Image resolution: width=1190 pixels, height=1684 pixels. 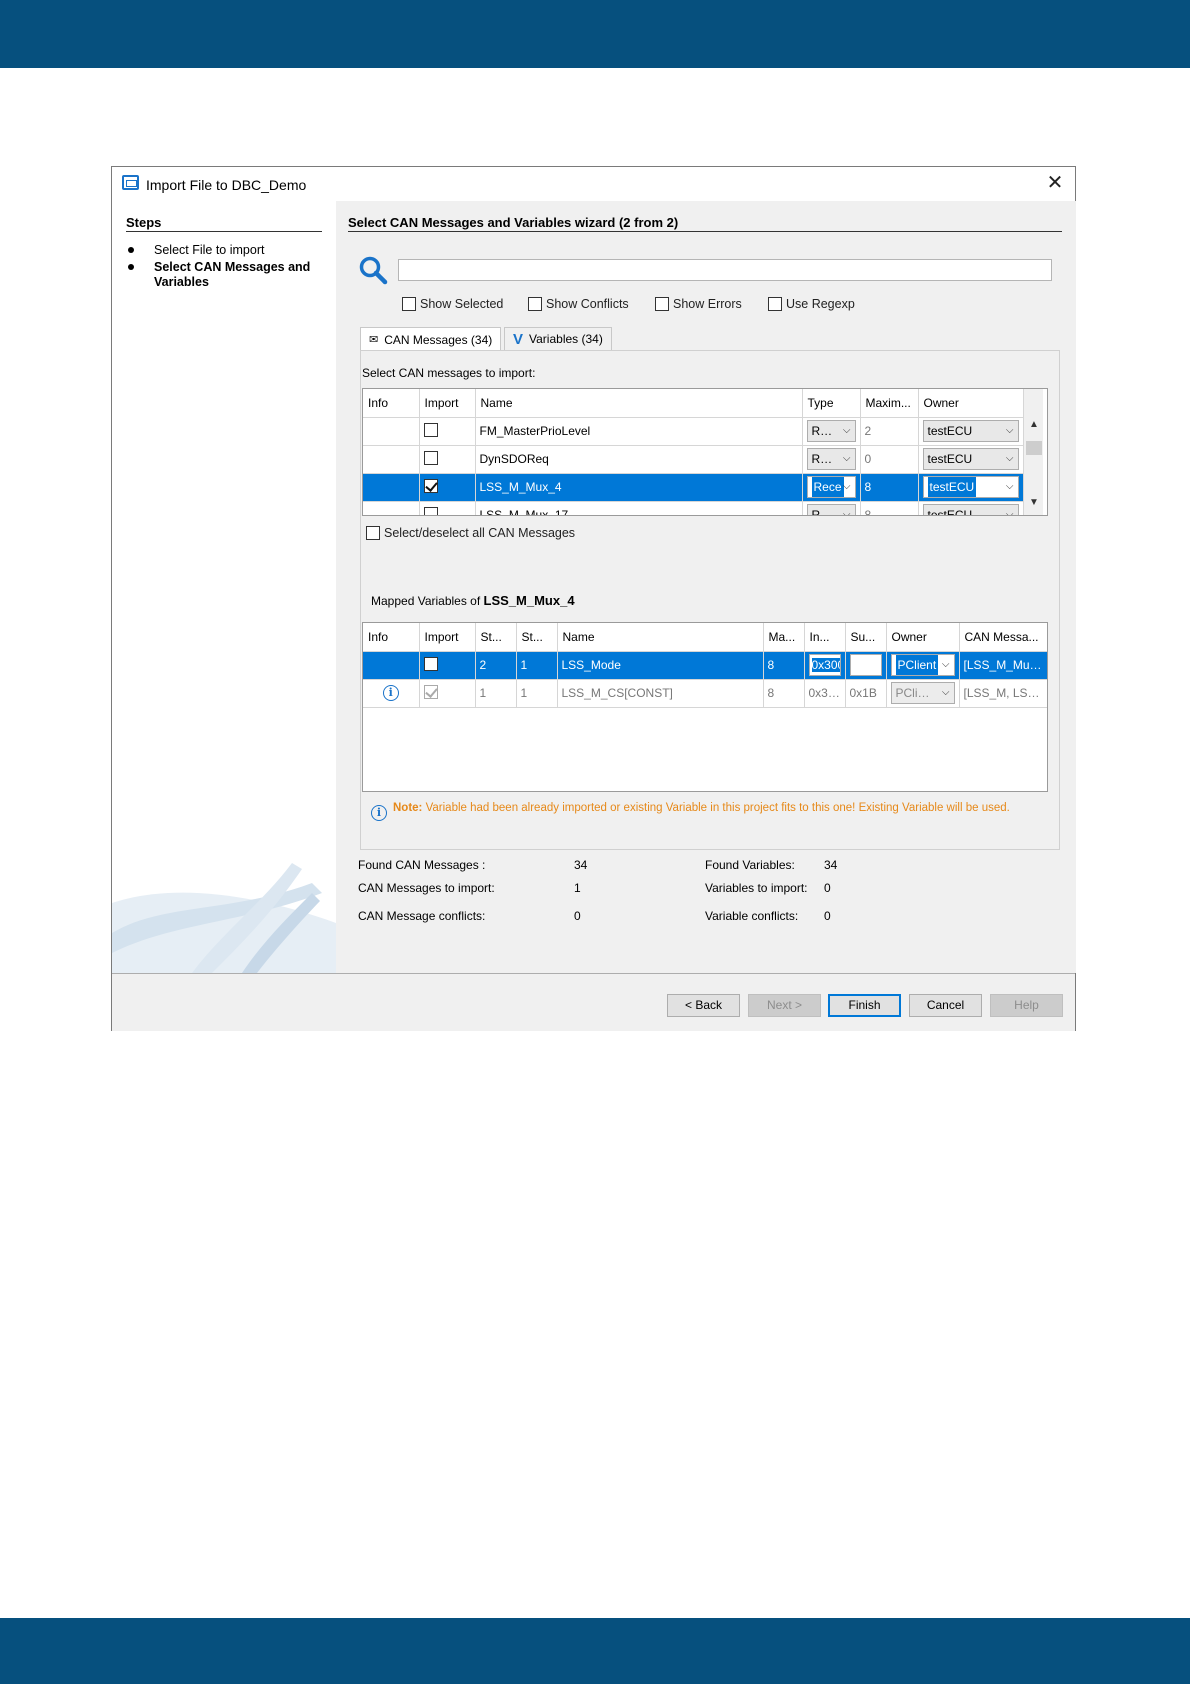 What do you see at coordinates (945, 1005) in the screenshot?
I see `cancel-button: Cancel` at bounding box center [945, 1005].